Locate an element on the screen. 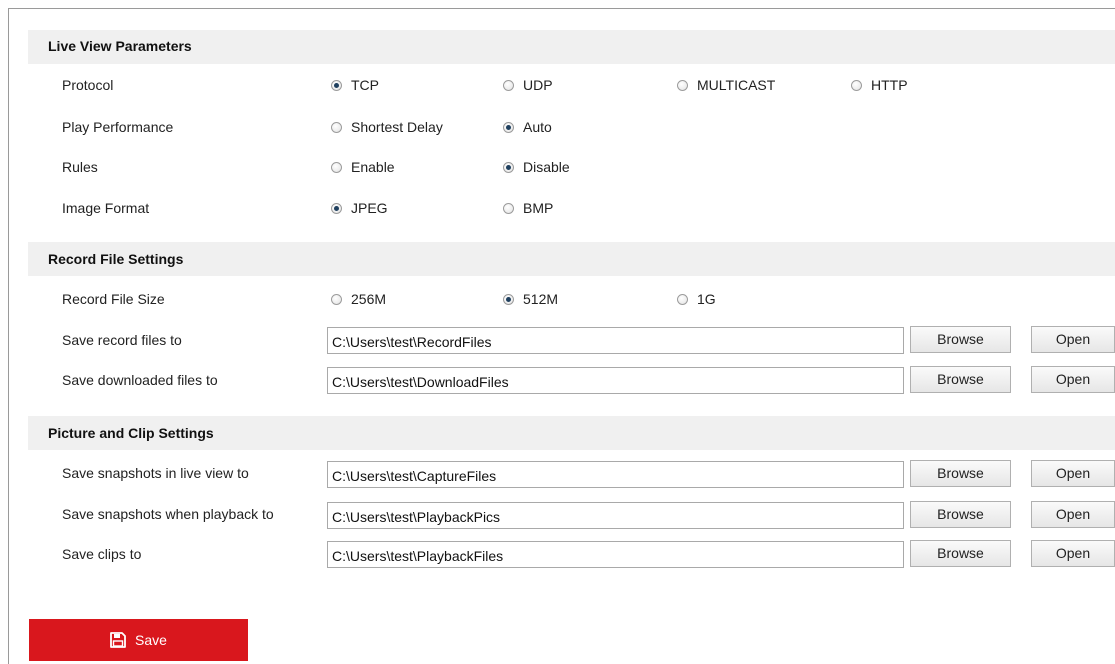 This screenshot has width=1115, height=664. save-button: Save is located at coordinates (138, 640).